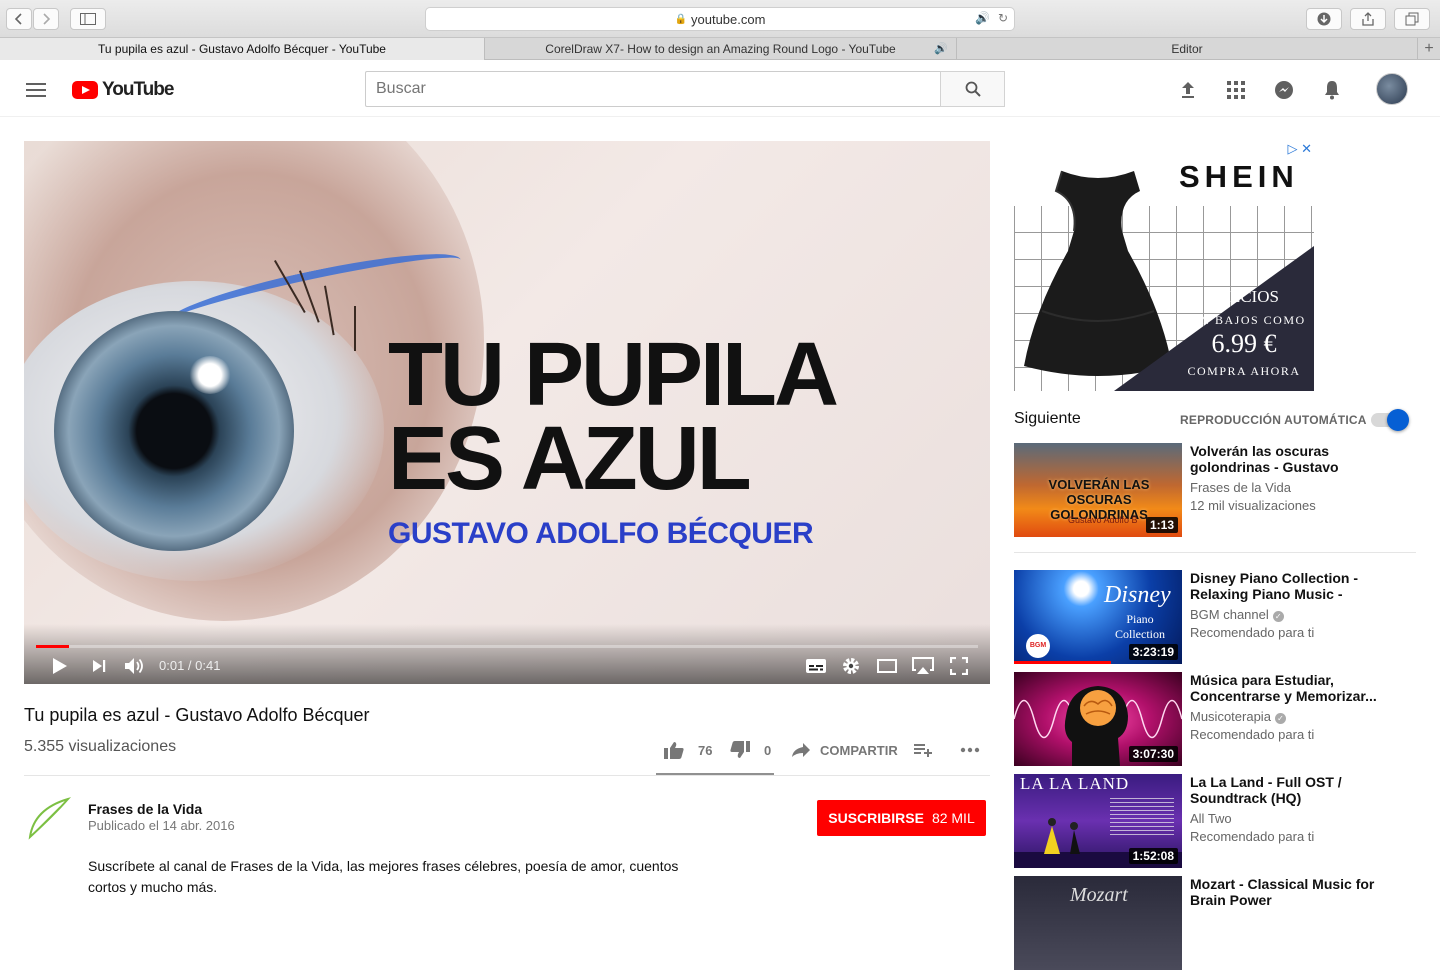 The width and height of the screenshot is (1440, 970). Describe the element at coordinates (507, 646) in the screenshot. I see `progress-bar` at that location.